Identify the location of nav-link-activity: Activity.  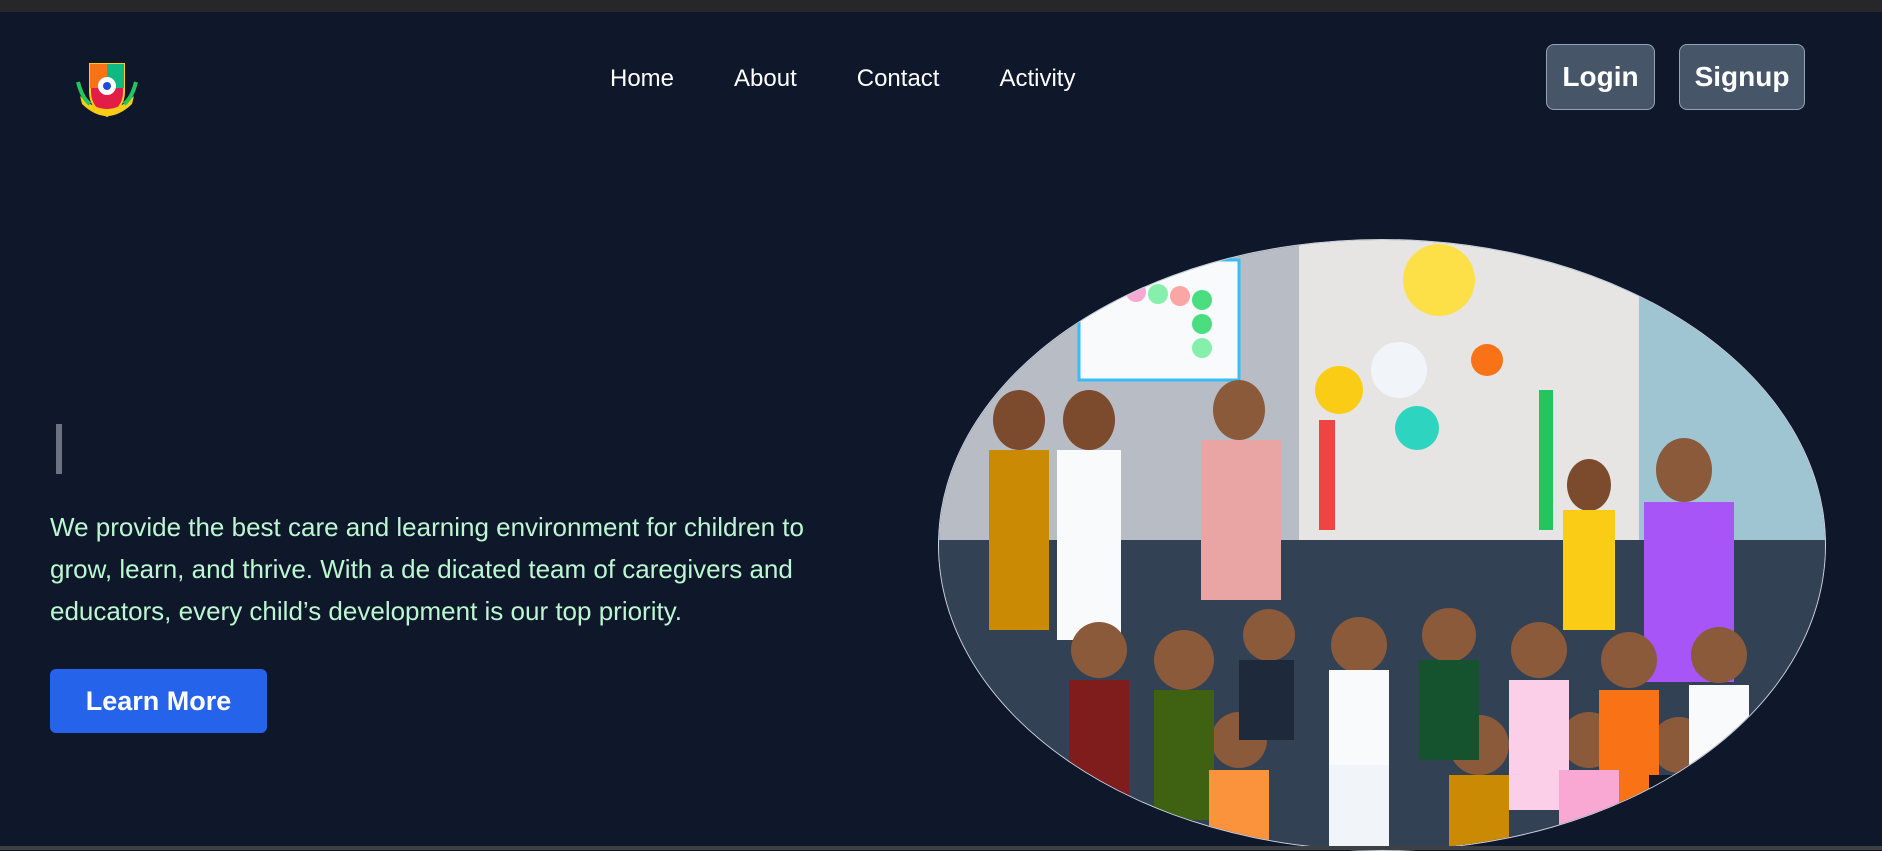
(1037, 79).